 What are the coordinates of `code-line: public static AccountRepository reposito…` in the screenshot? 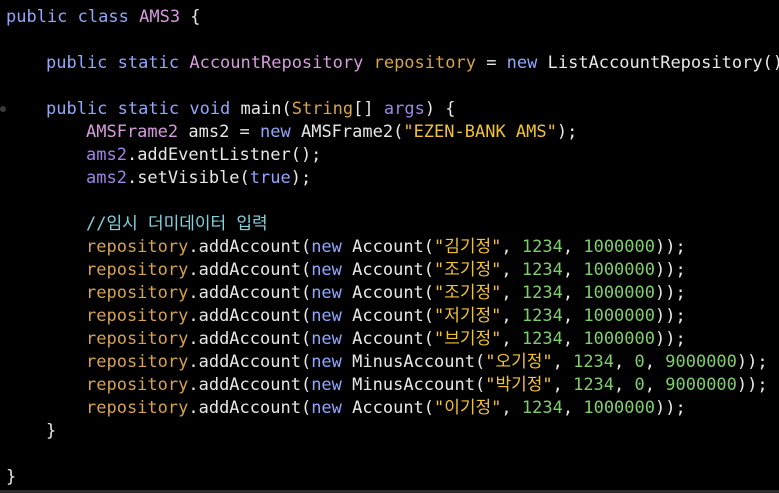 It's located at (392, 63).